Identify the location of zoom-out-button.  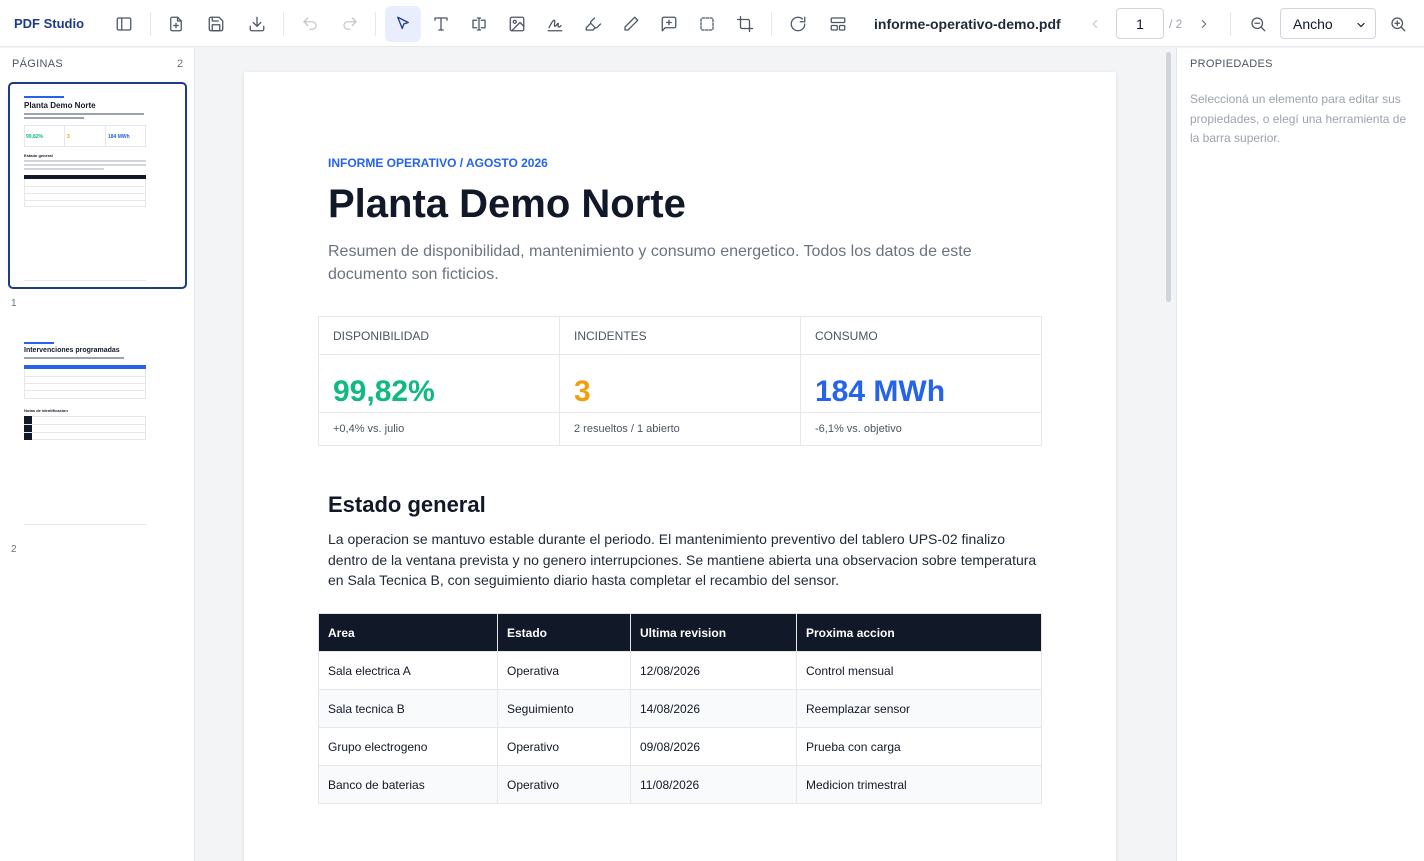
(1258, 24).